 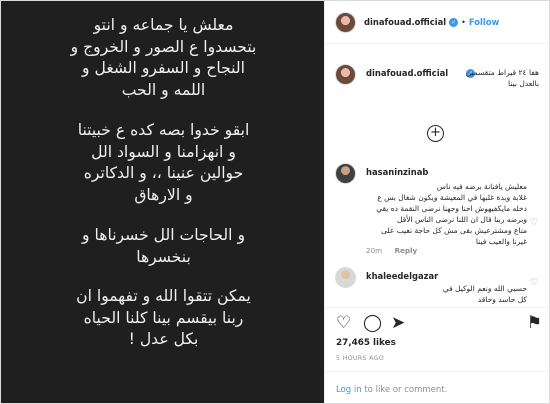 I want to click on post-time: 5 HOURS AGO, so click(x=360, y=358).